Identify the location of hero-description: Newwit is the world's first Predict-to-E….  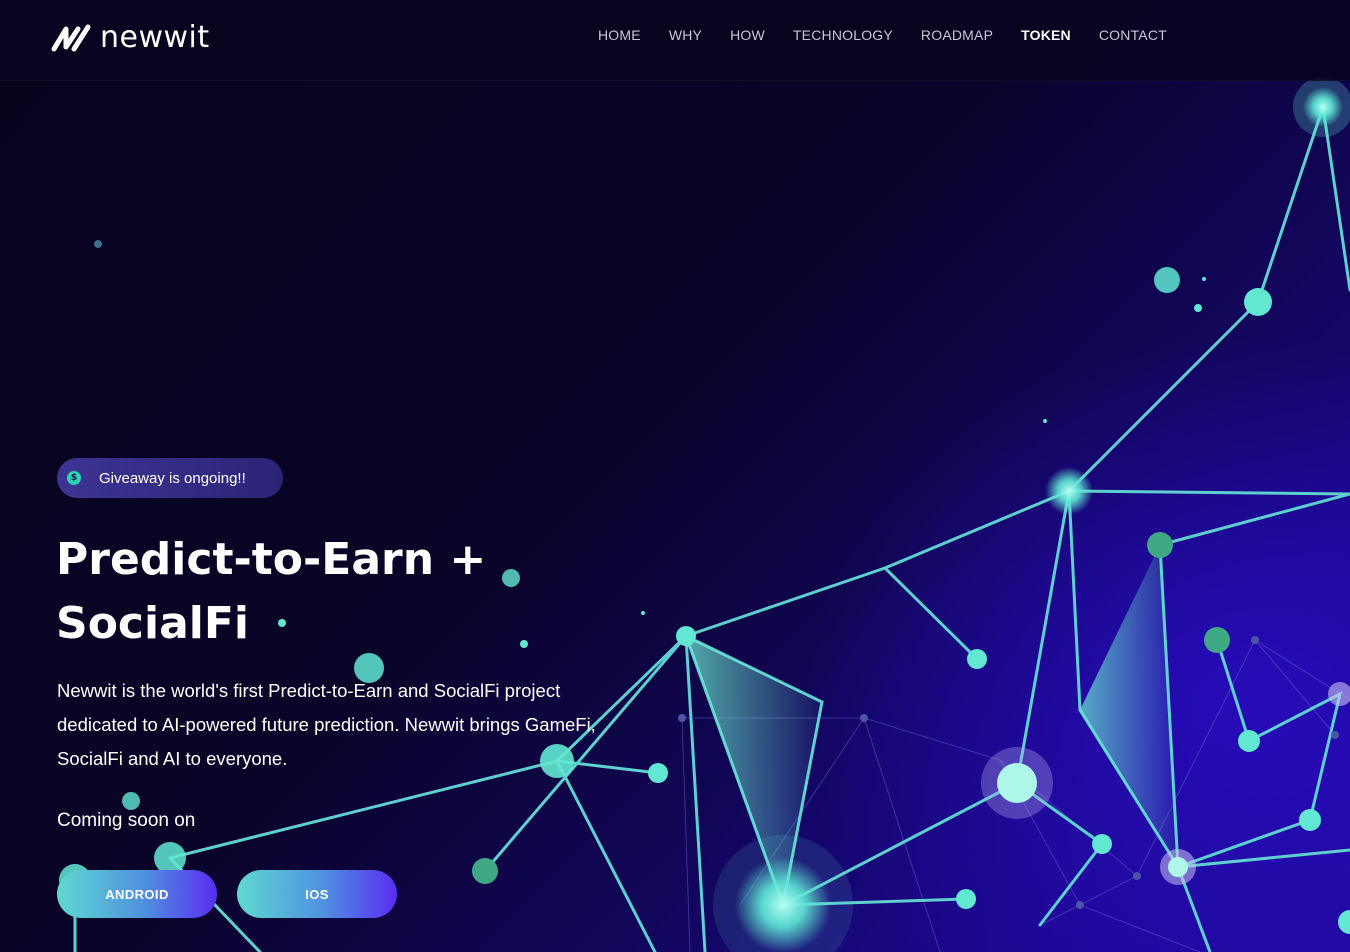
(326, 724).